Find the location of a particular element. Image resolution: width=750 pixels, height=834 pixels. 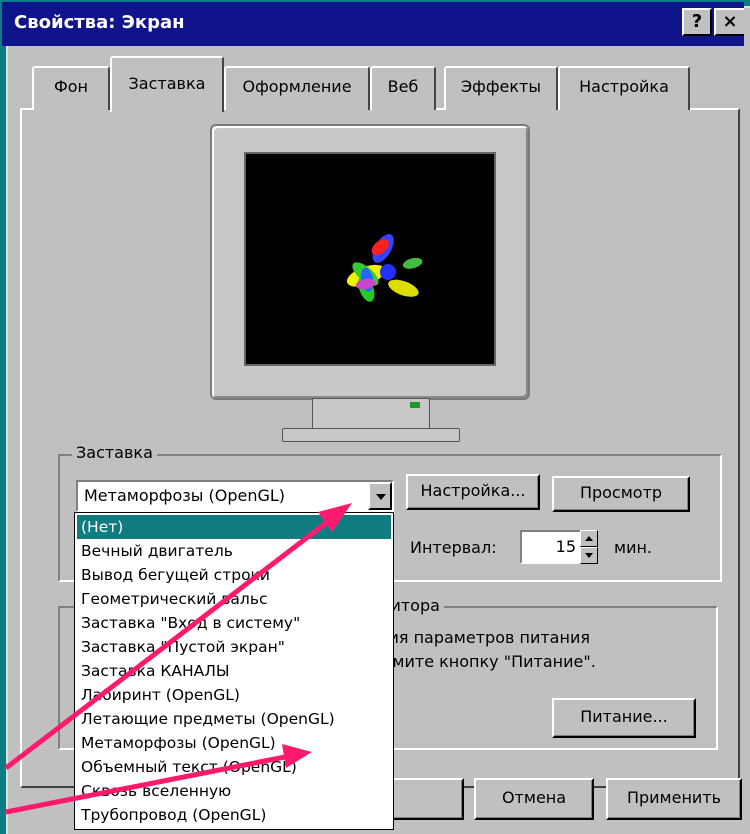

tab-background: Фон is located at coordinates (71, 88).